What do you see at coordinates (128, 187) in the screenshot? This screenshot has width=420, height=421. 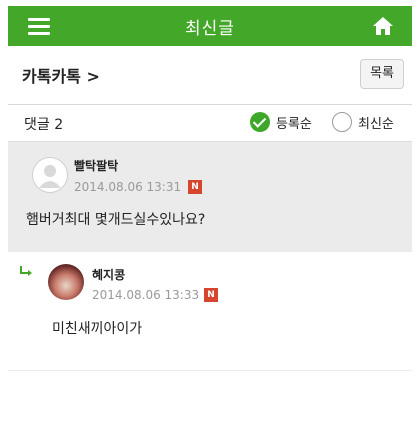 I see `comment-date: 2014.08.06 13:31` at bounding box center [128, 187].